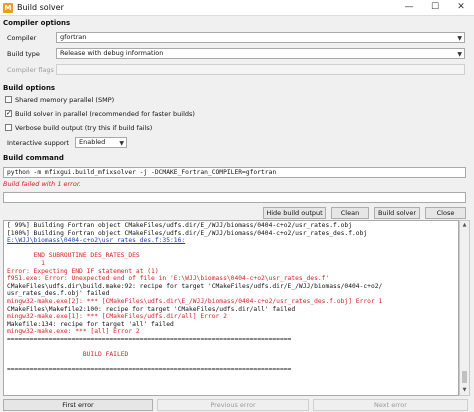  Describe the element at coordinates (42, 184) in the screenshot. I see `build-status-message: Build failed with 1 error.` at that location.